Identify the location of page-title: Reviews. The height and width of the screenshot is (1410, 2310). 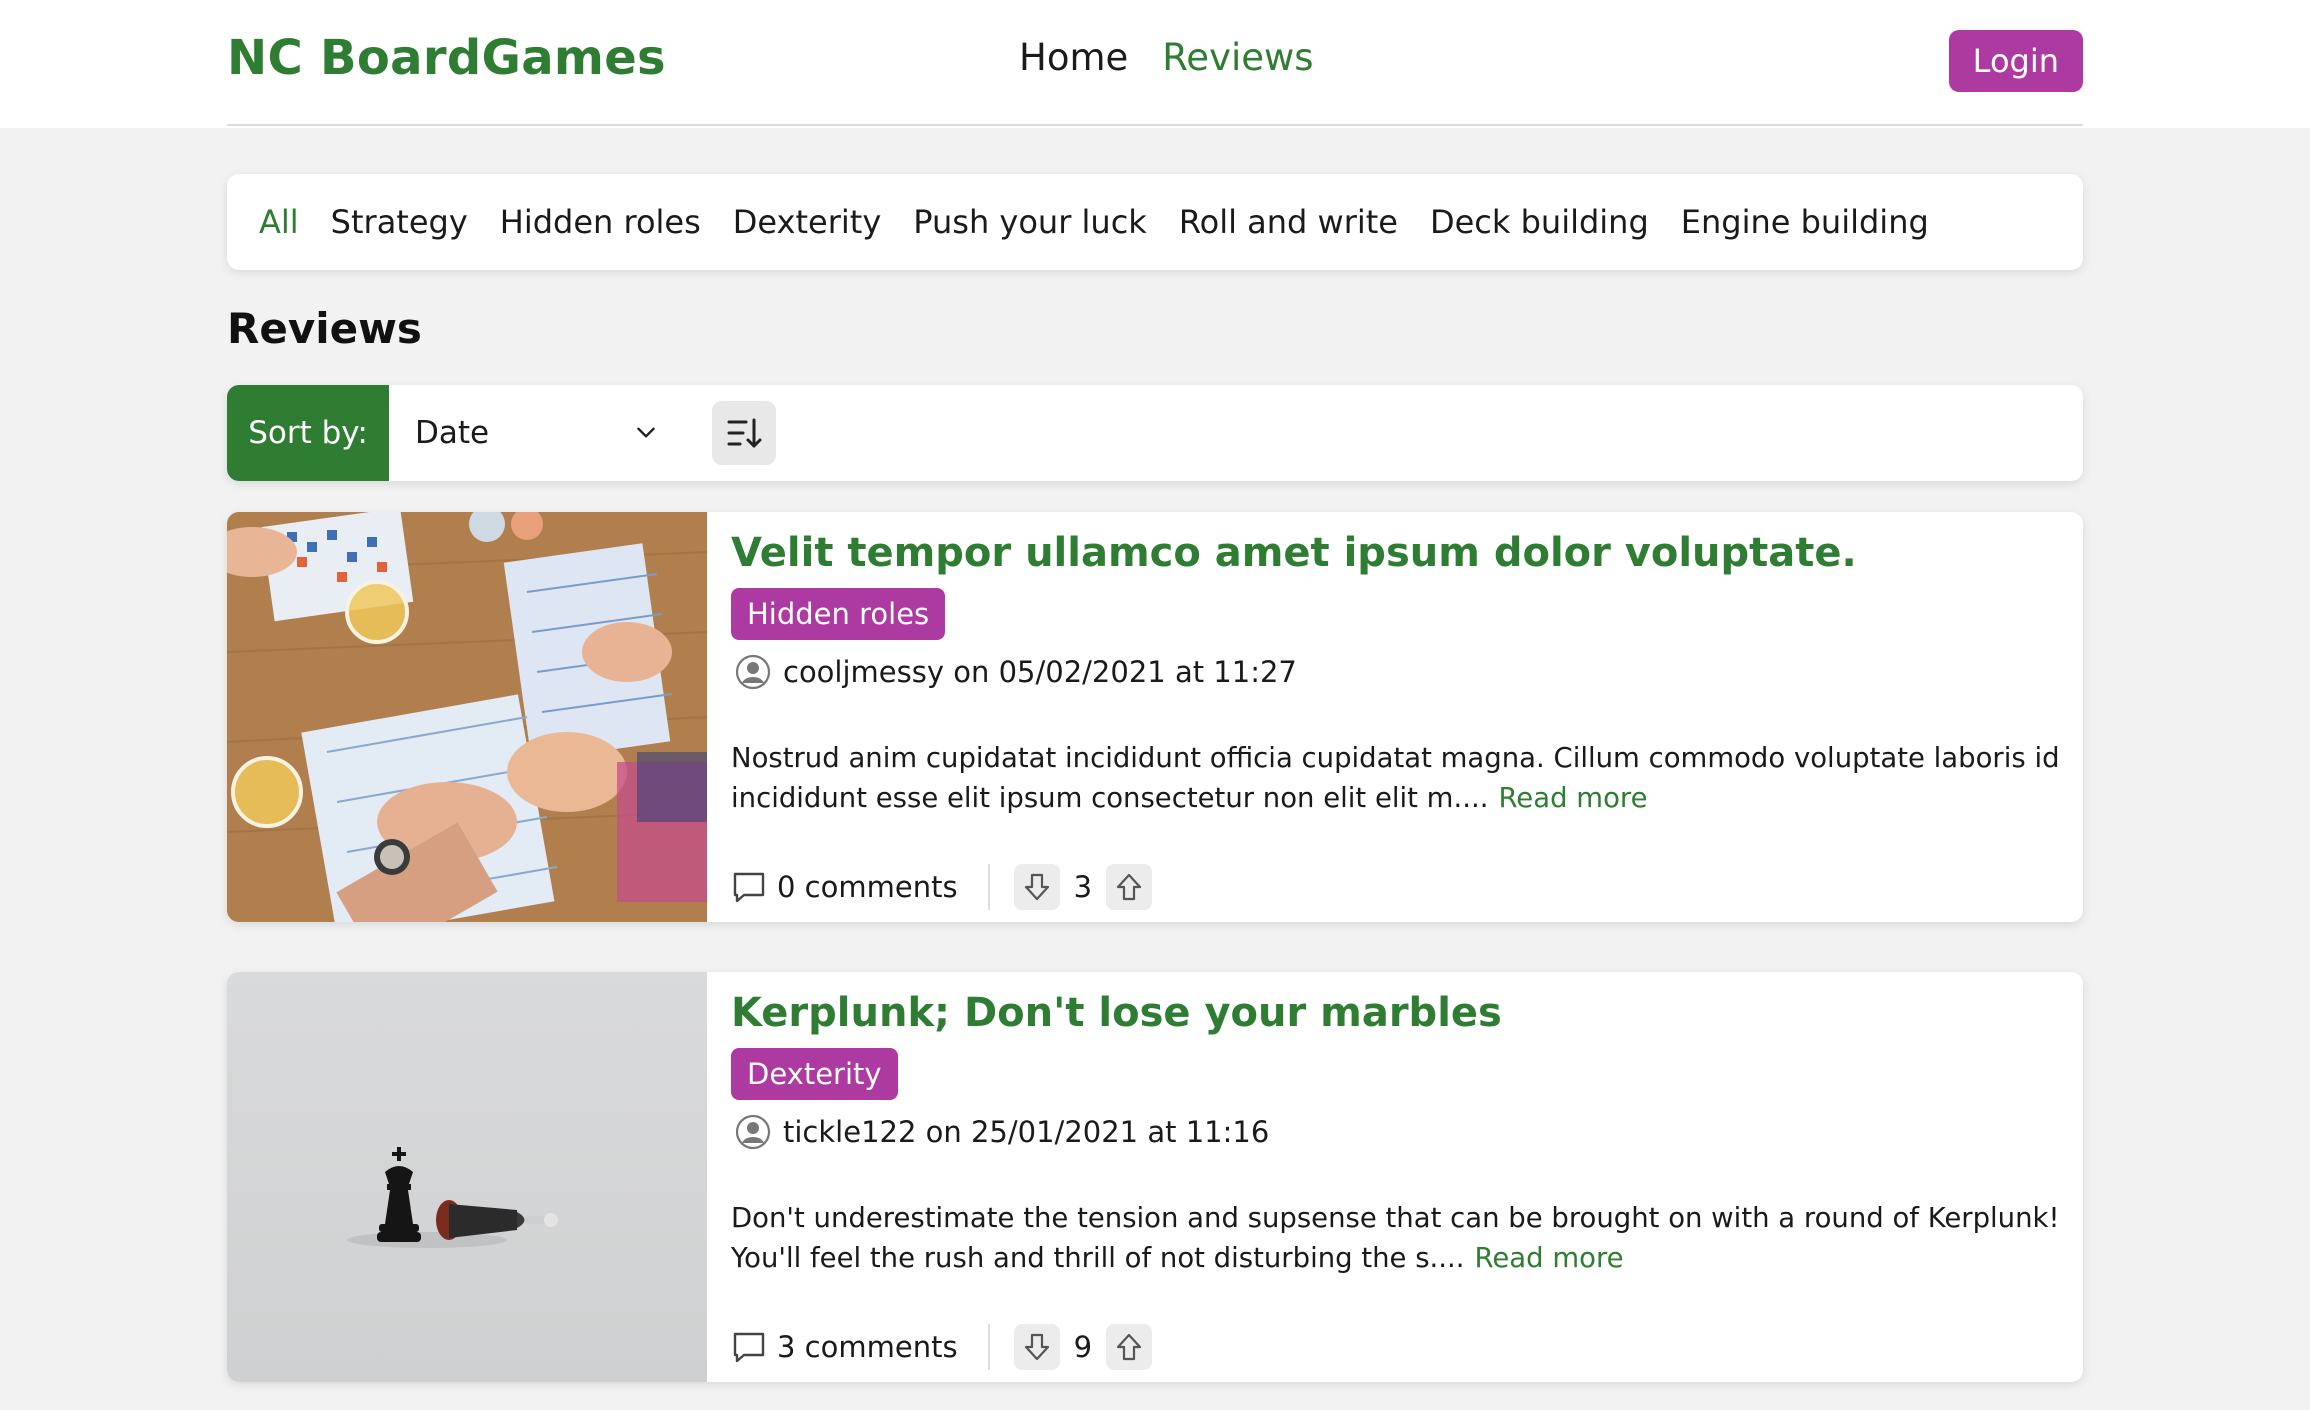
(324, 328).